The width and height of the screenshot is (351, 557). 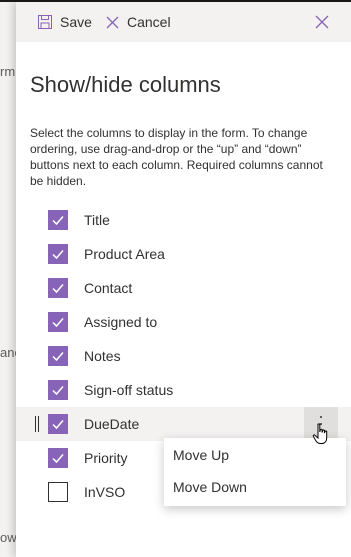 I want to click on column-label: Product Area, so click(x=124, y=254).